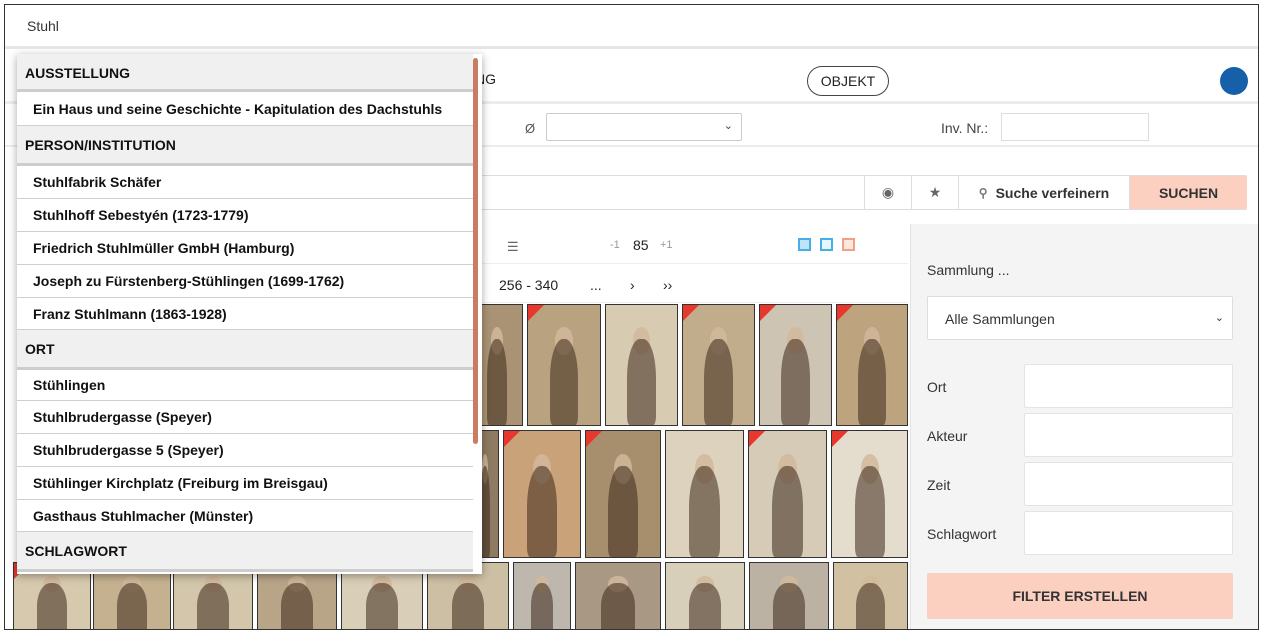  Describe the element at coordinates (1234, 81) in the screenshot. I see `user-avatar` at that location.